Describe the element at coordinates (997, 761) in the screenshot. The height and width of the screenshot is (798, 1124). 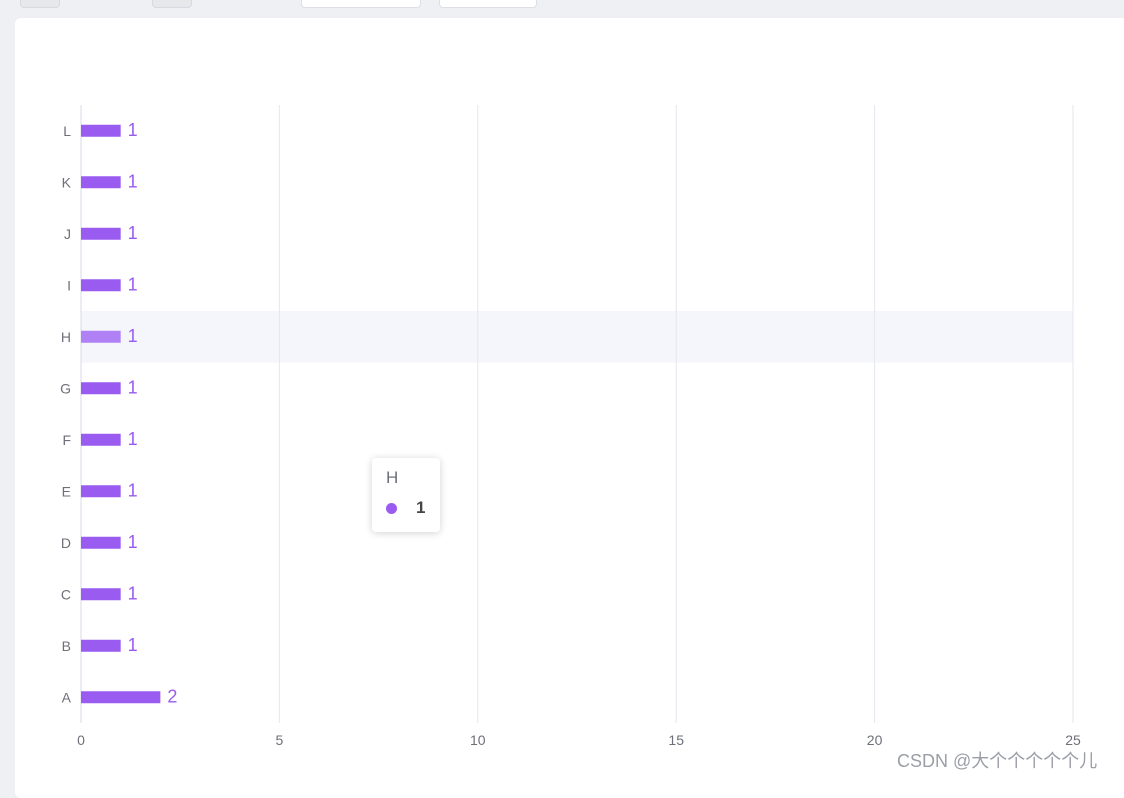
I see `watermark: CSDN @大个个个个个儿` at that location.